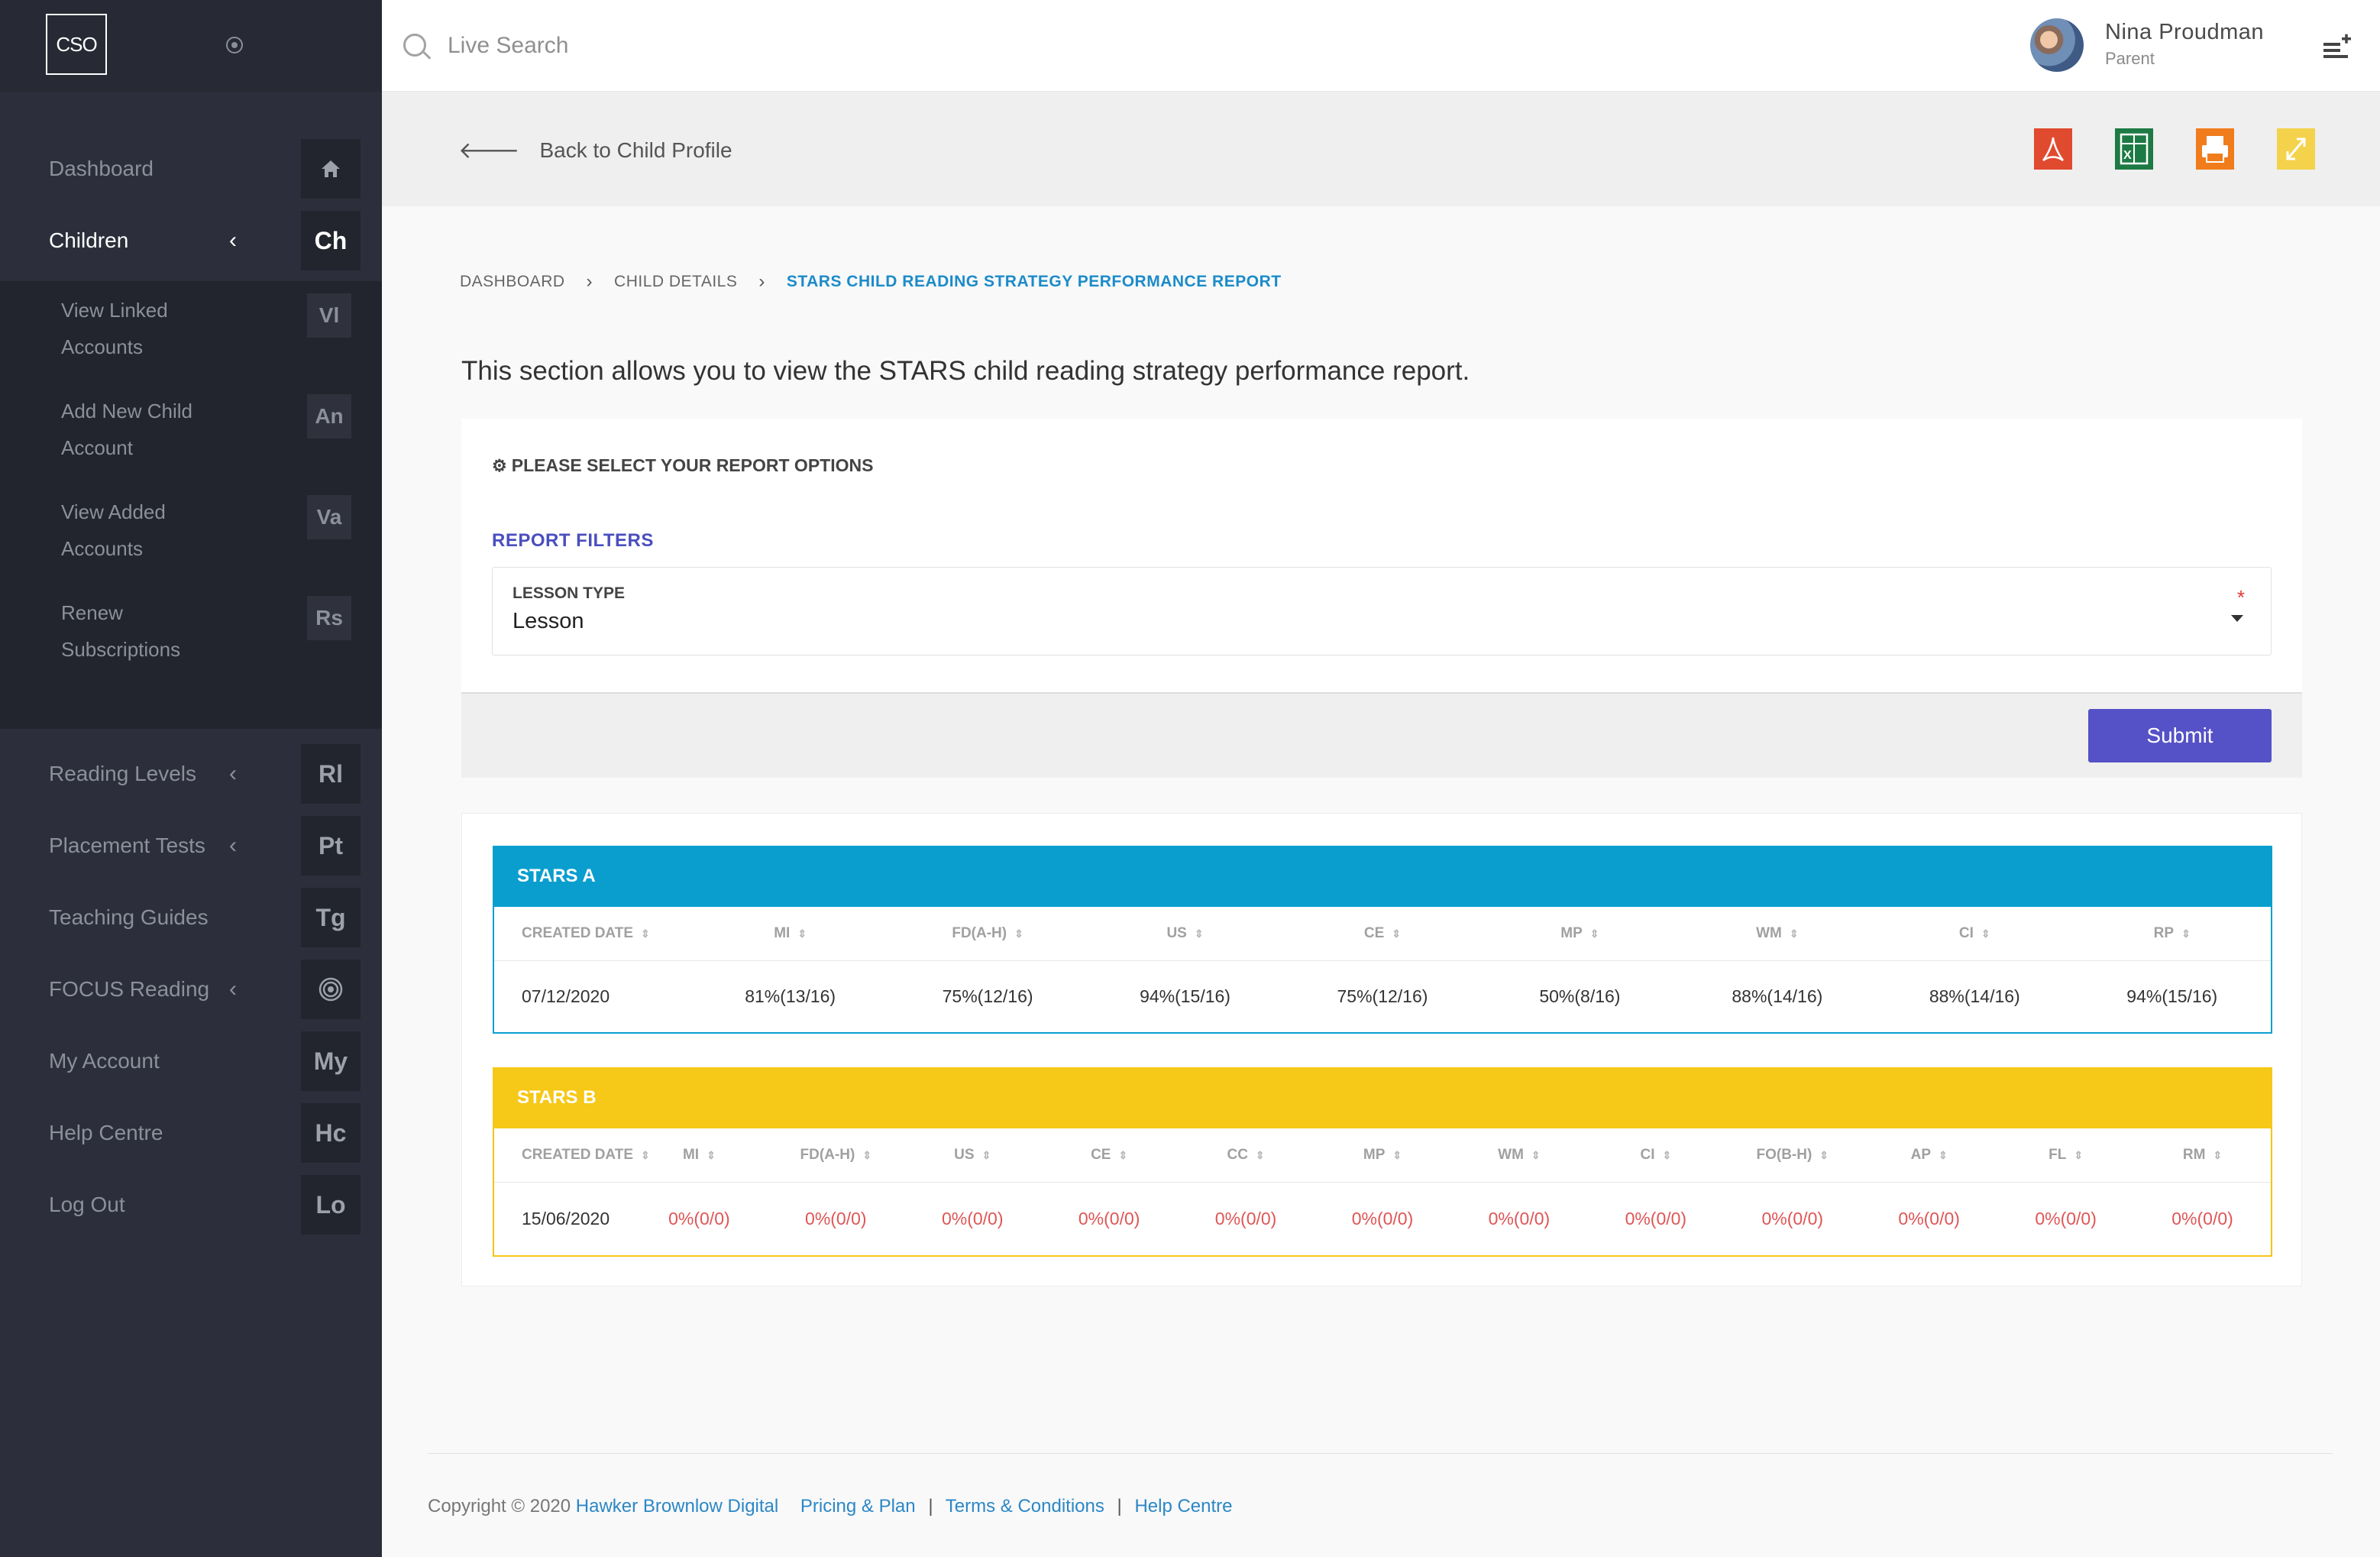 Image resolution: width=2380 pixels, height=1557 pixels. Describe the element at coordinates (1185, 996) in the screenshot. I see `score-cell: 94%(15/16)` at that location.